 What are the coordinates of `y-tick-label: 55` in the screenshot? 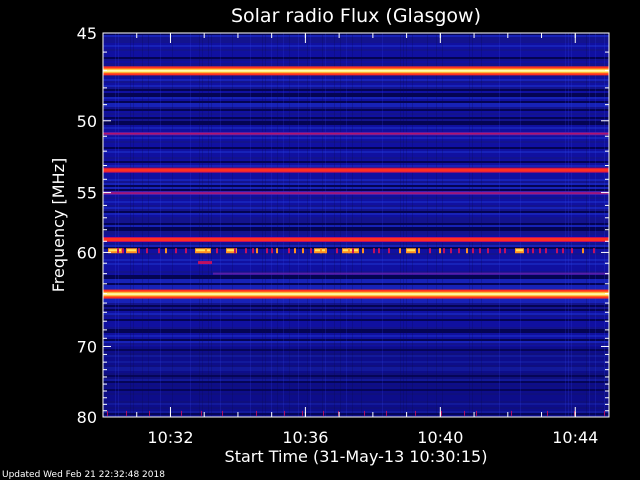 It's located at (87, 193).